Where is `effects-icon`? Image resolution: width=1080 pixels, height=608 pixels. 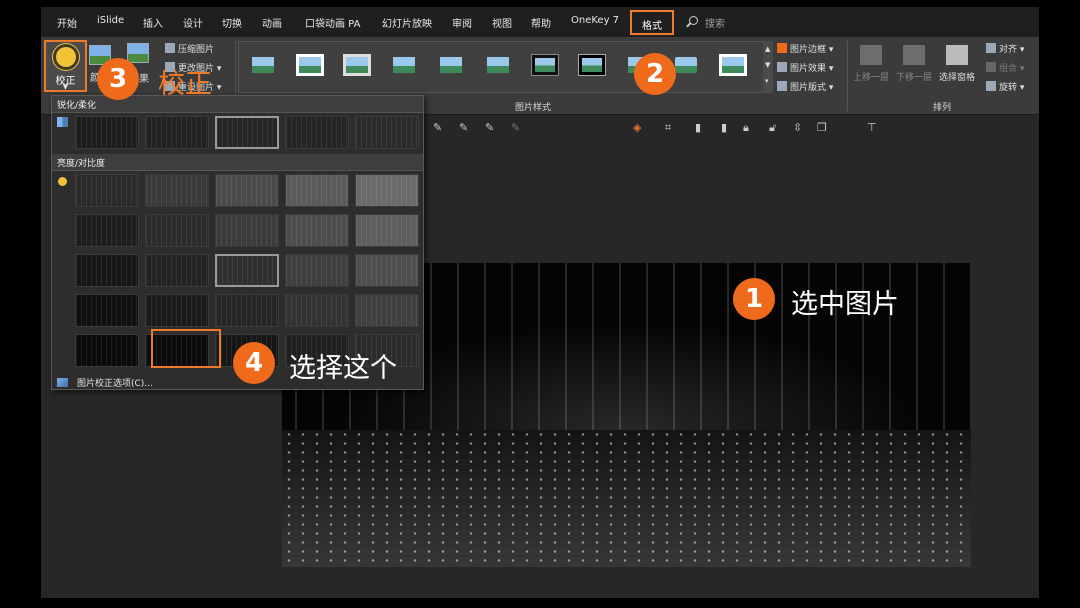 effects-icon is located at coordinates (138, 53).